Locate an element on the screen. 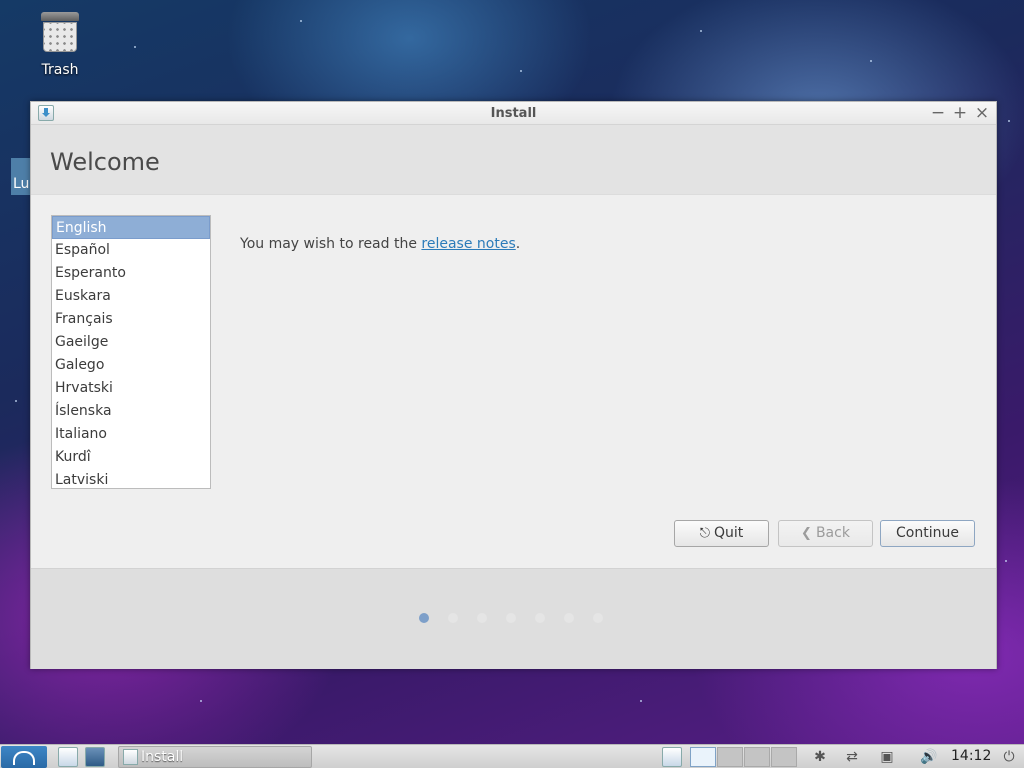  window-list-icon is located at coordinates (672, 757).